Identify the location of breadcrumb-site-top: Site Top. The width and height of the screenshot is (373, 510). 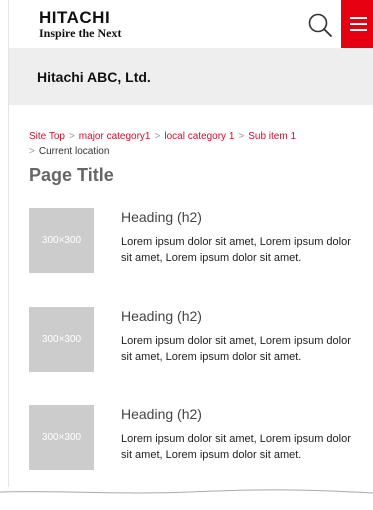
(47, 136).